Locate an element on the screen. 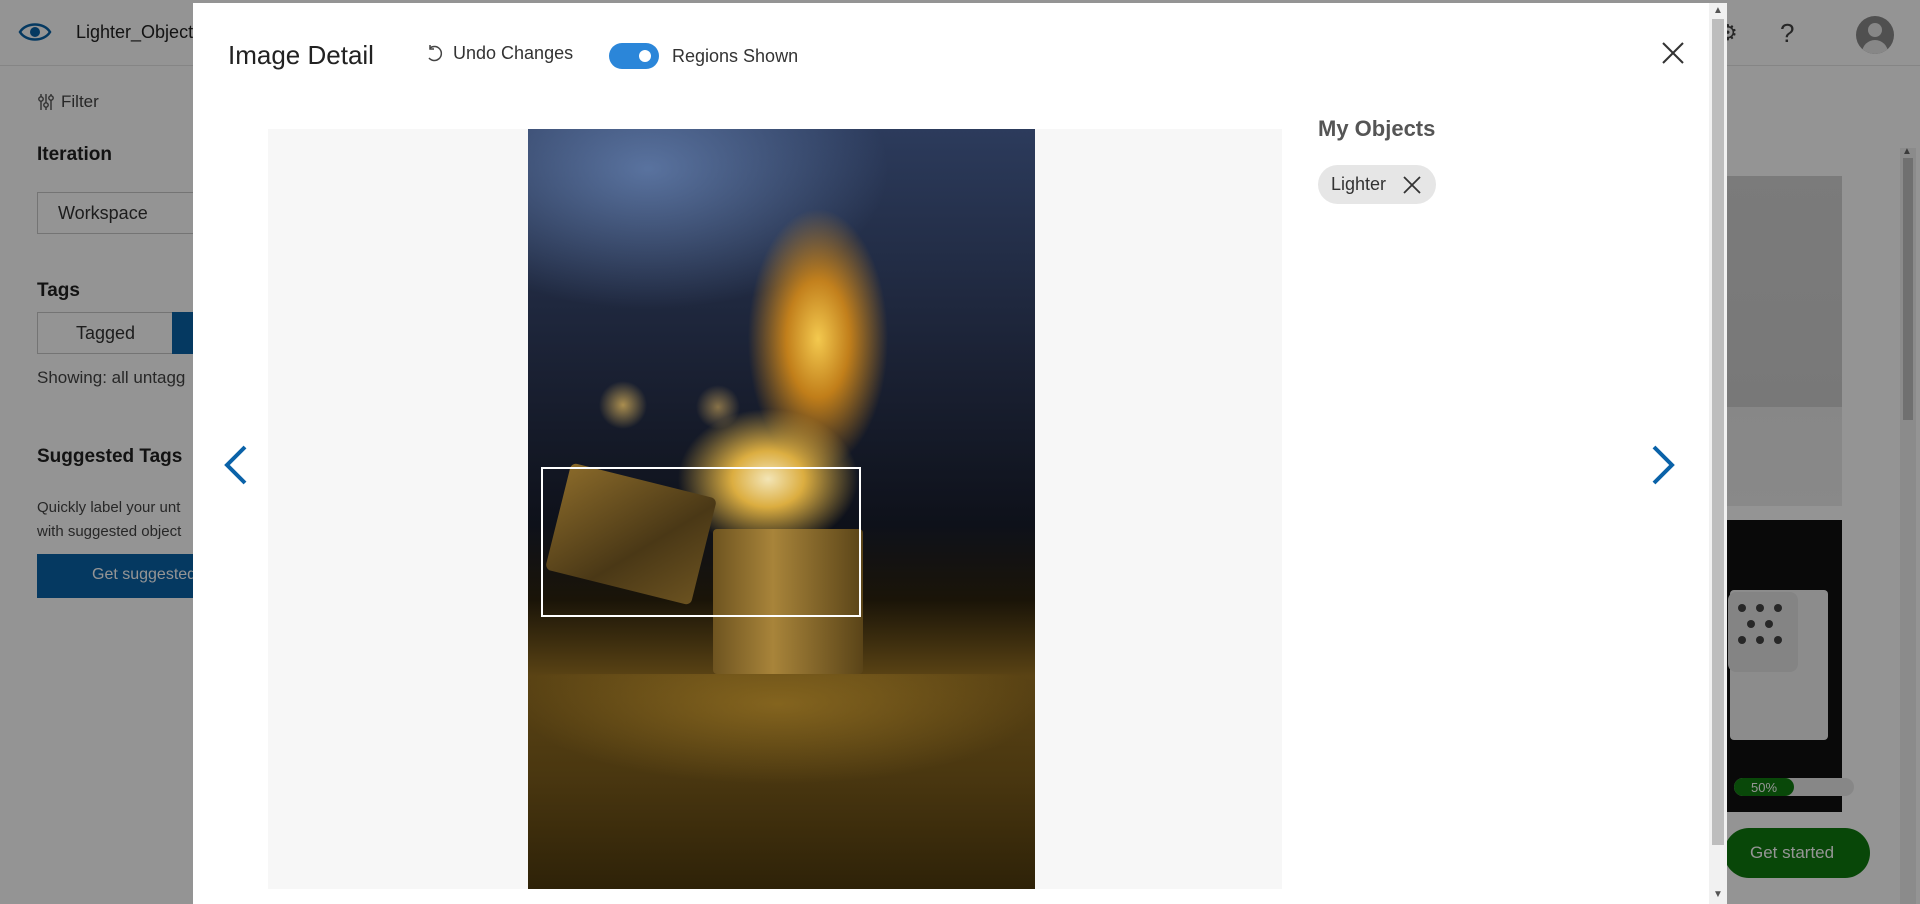  toggle-knob is located at coordinates (645, 56).